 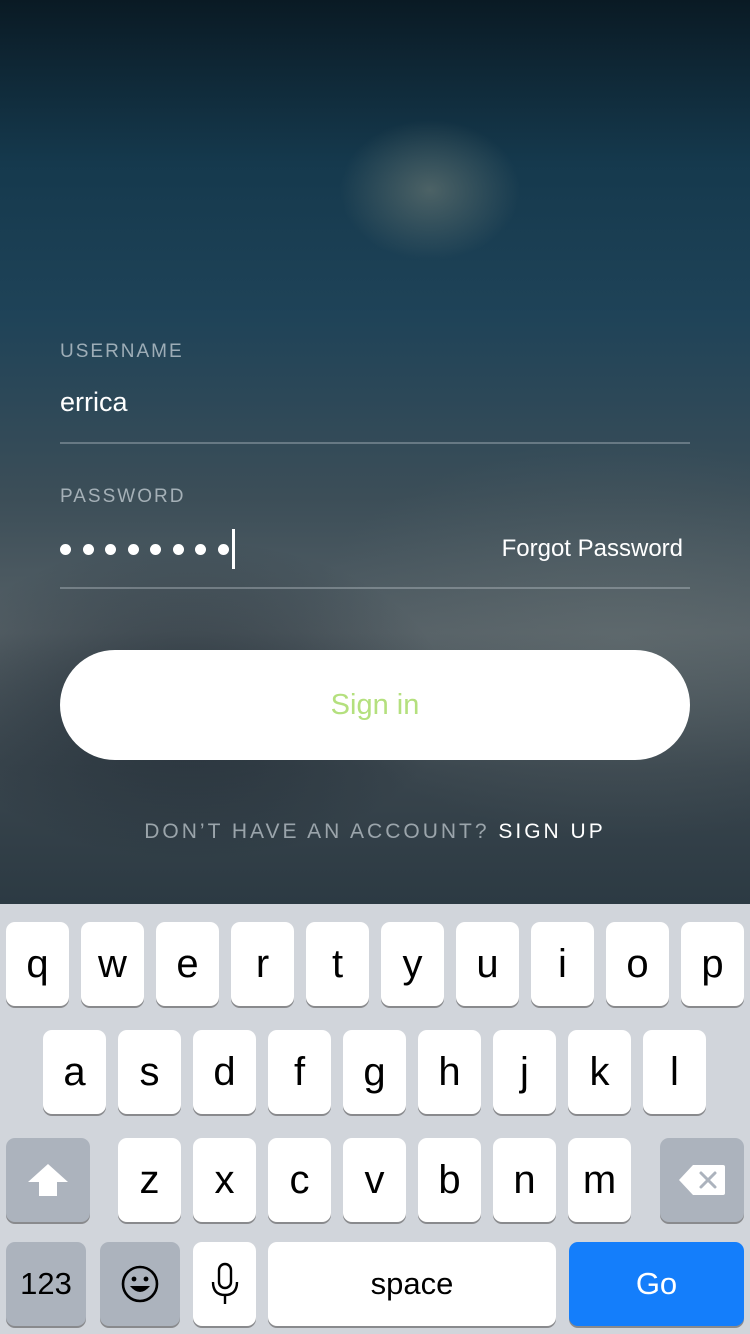 What do you see at coordinates (412, 964) in the screenshot?
I see `key-y: y` at bounding box center [412, 964].